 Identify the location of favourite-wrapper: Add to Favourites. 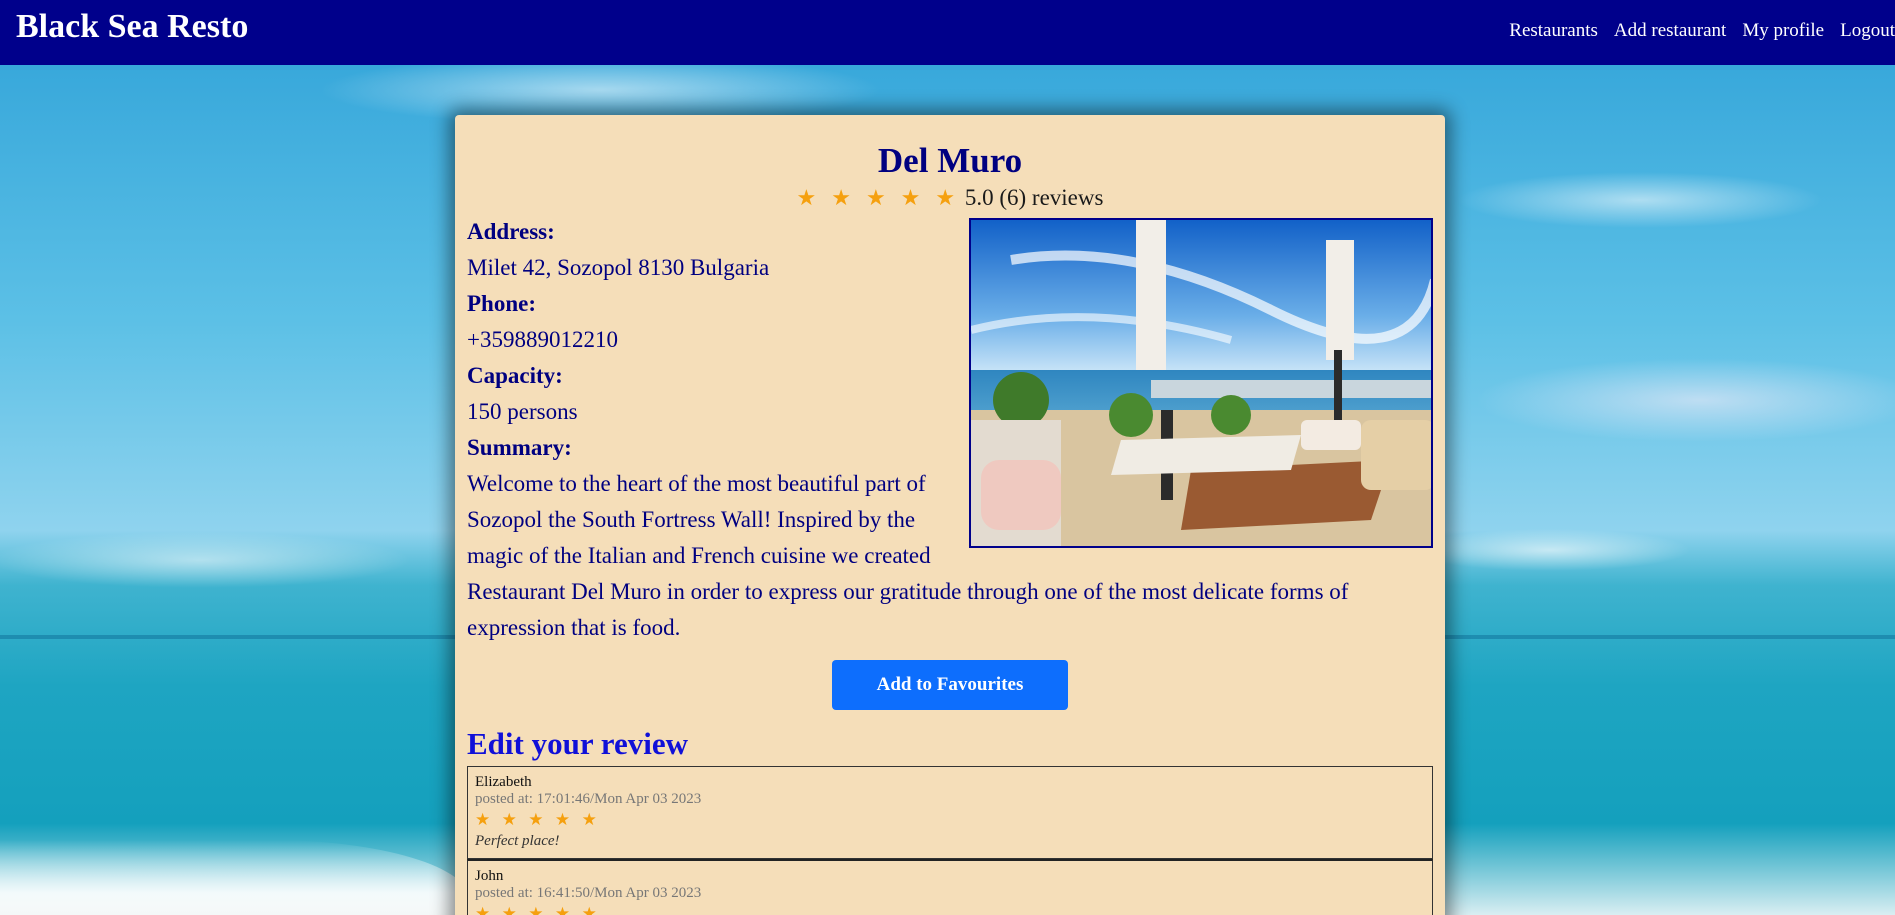
(950, 678).